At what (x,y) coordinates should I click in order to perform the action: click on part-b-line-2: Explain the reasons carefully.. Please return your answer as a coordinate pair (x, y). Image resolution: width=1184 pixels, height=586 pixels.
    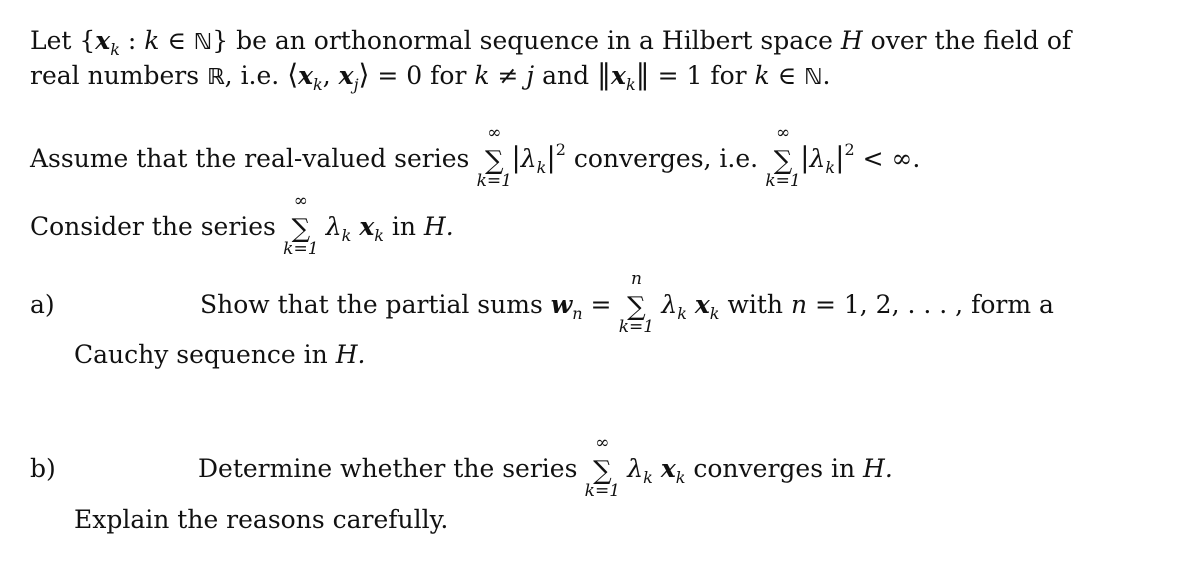
    Looking at the image, I should click on (261, 520).